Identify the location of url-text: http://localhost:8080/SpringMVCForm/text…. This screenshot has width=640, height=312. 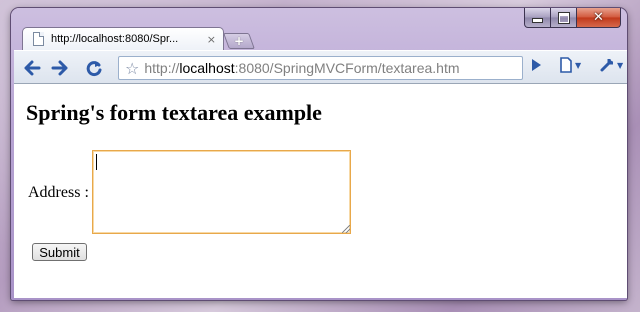
(301, 68).